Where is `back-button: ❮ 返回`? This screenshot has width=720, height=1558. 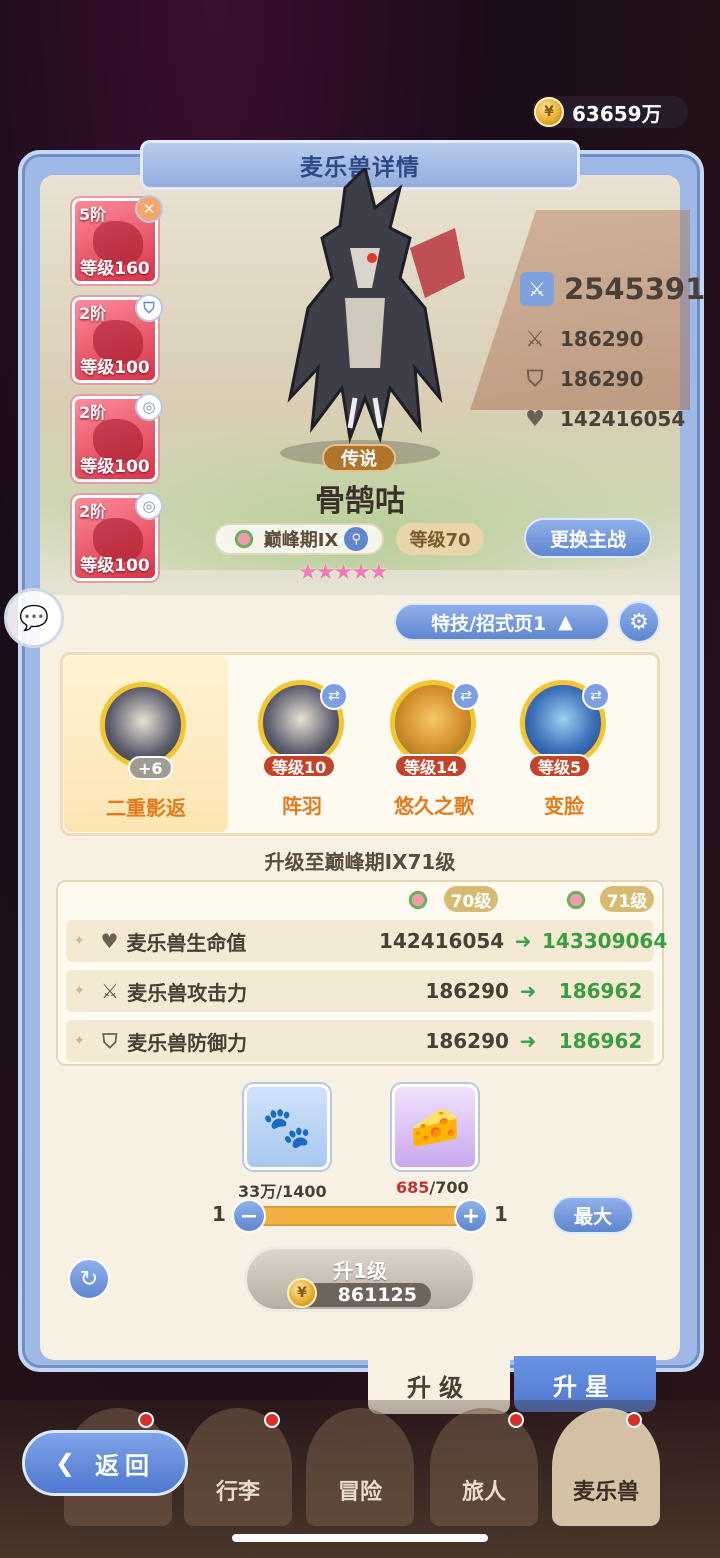
back-button: ❮ 返回 is located at coordinates (105, 1463).